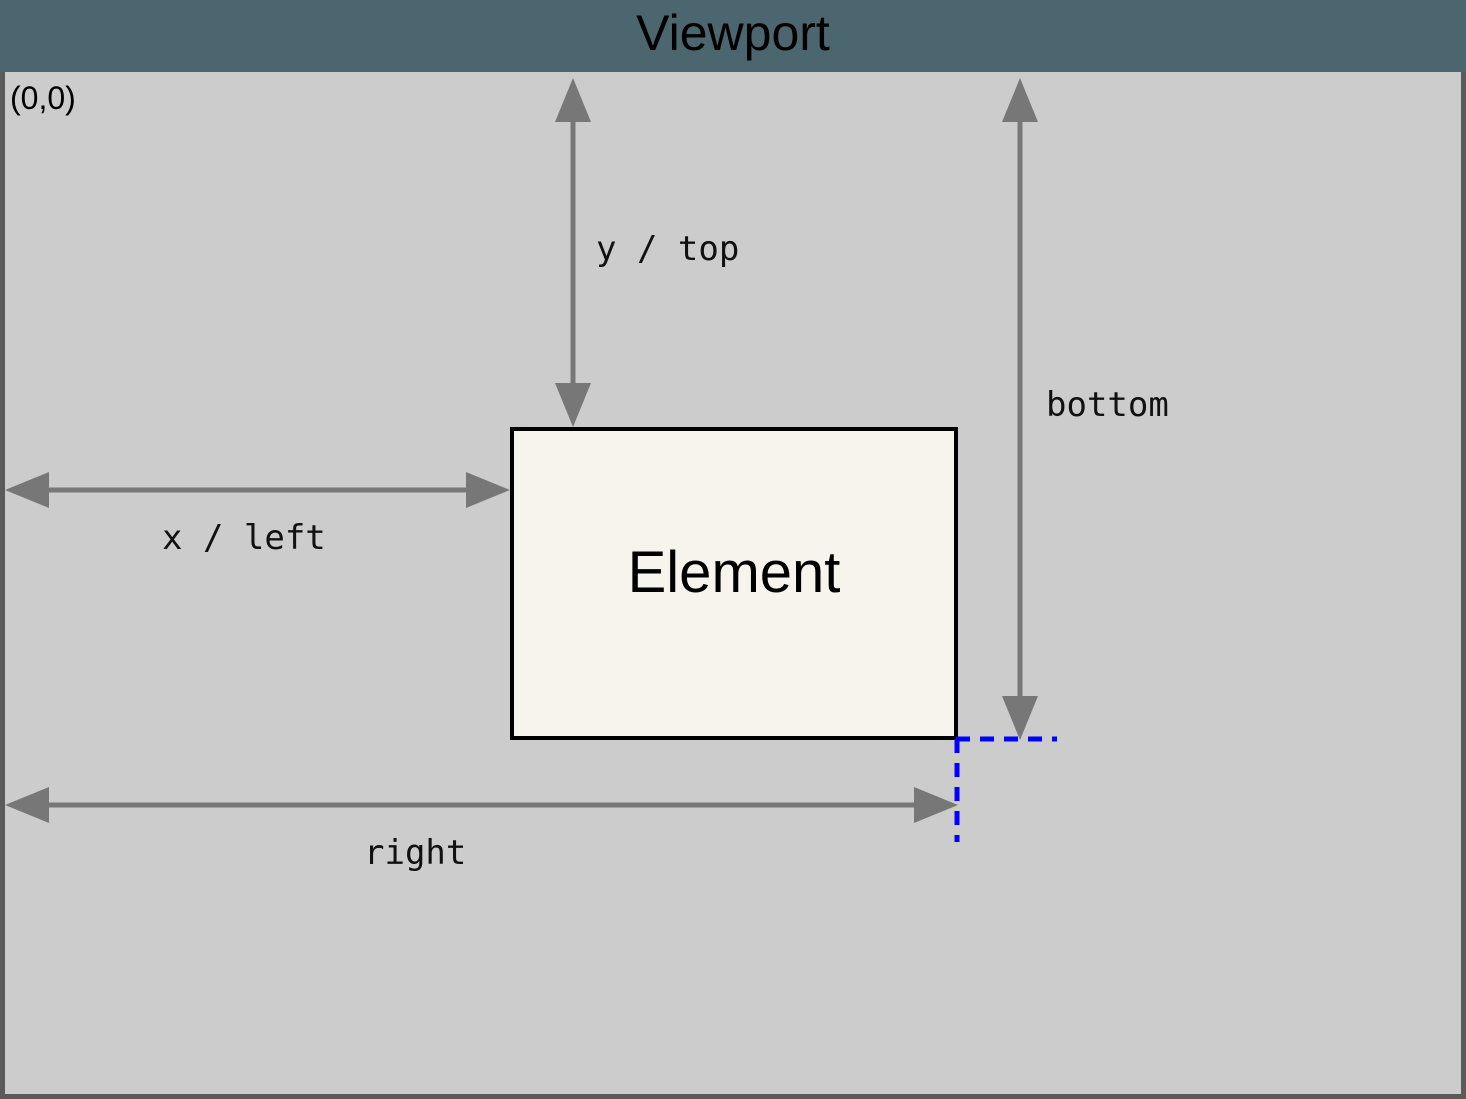 The image size is (1466, 1099). Describe the element at coordinates (1107, 405) in the screenshot. I see `measure-label-bottom: bottom` at that location.